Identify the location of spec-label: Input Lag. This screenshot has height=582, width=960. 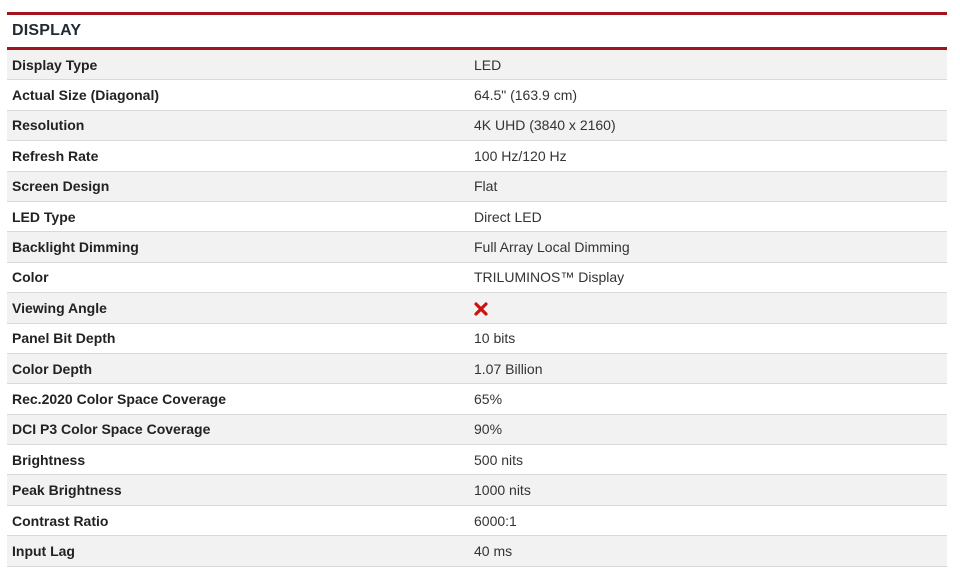
(43, 550).